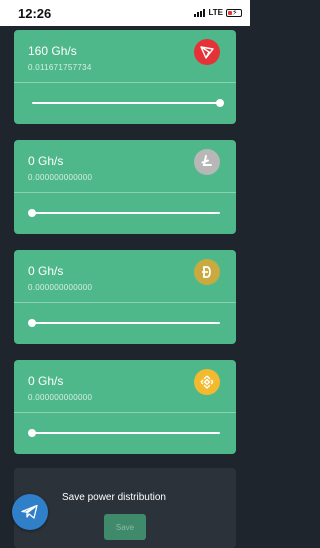  I want to click on coin-card-litecoin: 0 Gh/s 0.000000000000, so click(125, 187).